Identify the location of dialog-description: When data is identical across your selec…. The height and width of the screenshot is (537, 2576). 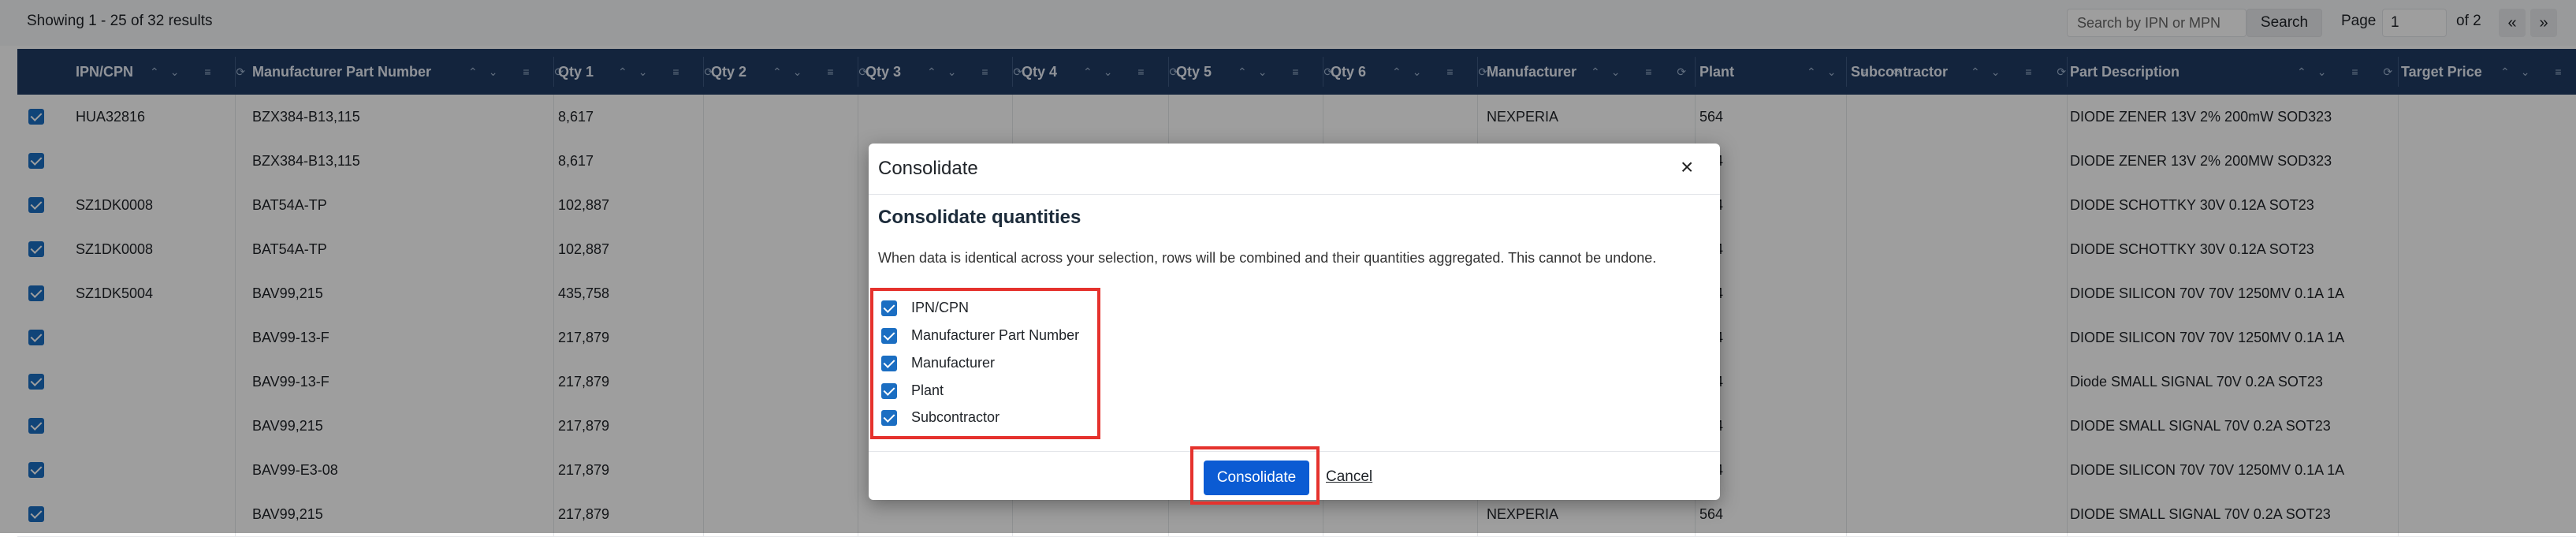
(1267, 258).